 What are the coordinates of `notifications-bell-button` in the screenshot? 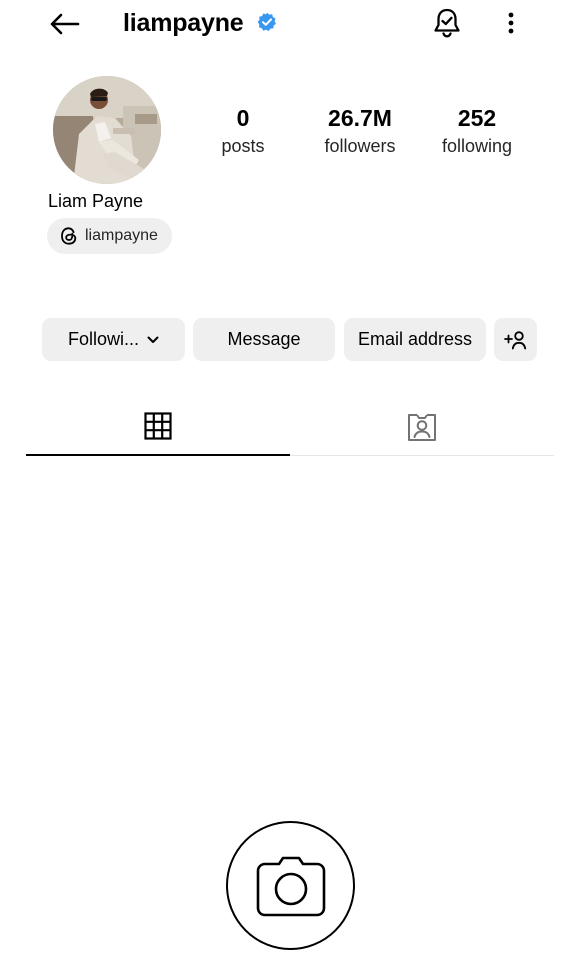 It's located at (447, 23).